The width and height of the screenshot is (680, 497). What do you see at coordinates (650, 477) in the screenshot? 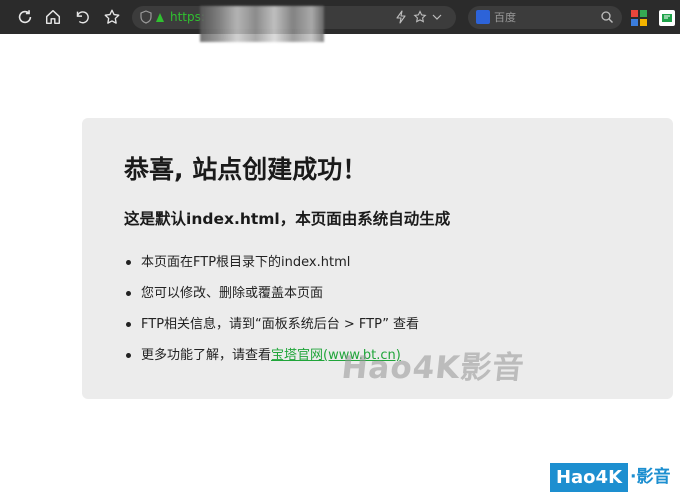
I see `watermark-corner-rest: ·影音` at bounding box center [650, 477].